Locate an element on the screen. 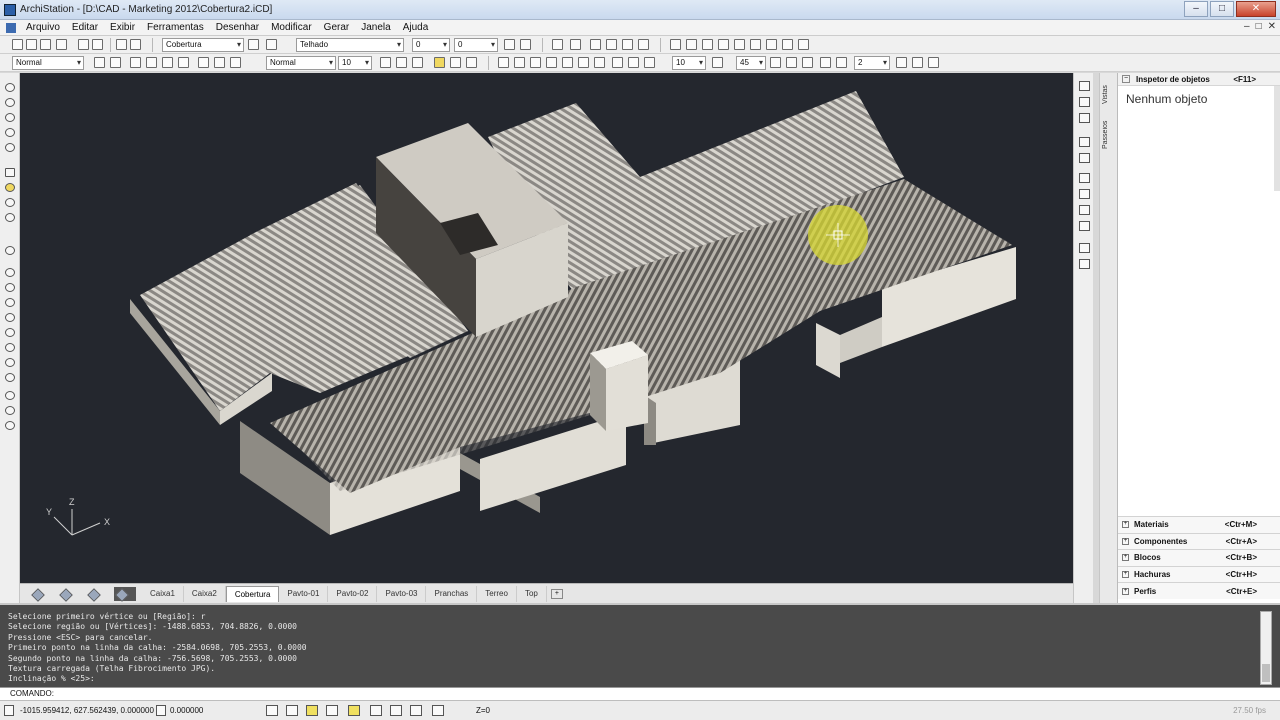 The image size is (1280, 720). panel-materiais: + Materiais <Ctr+M> is located at coordinates (1199, 524).